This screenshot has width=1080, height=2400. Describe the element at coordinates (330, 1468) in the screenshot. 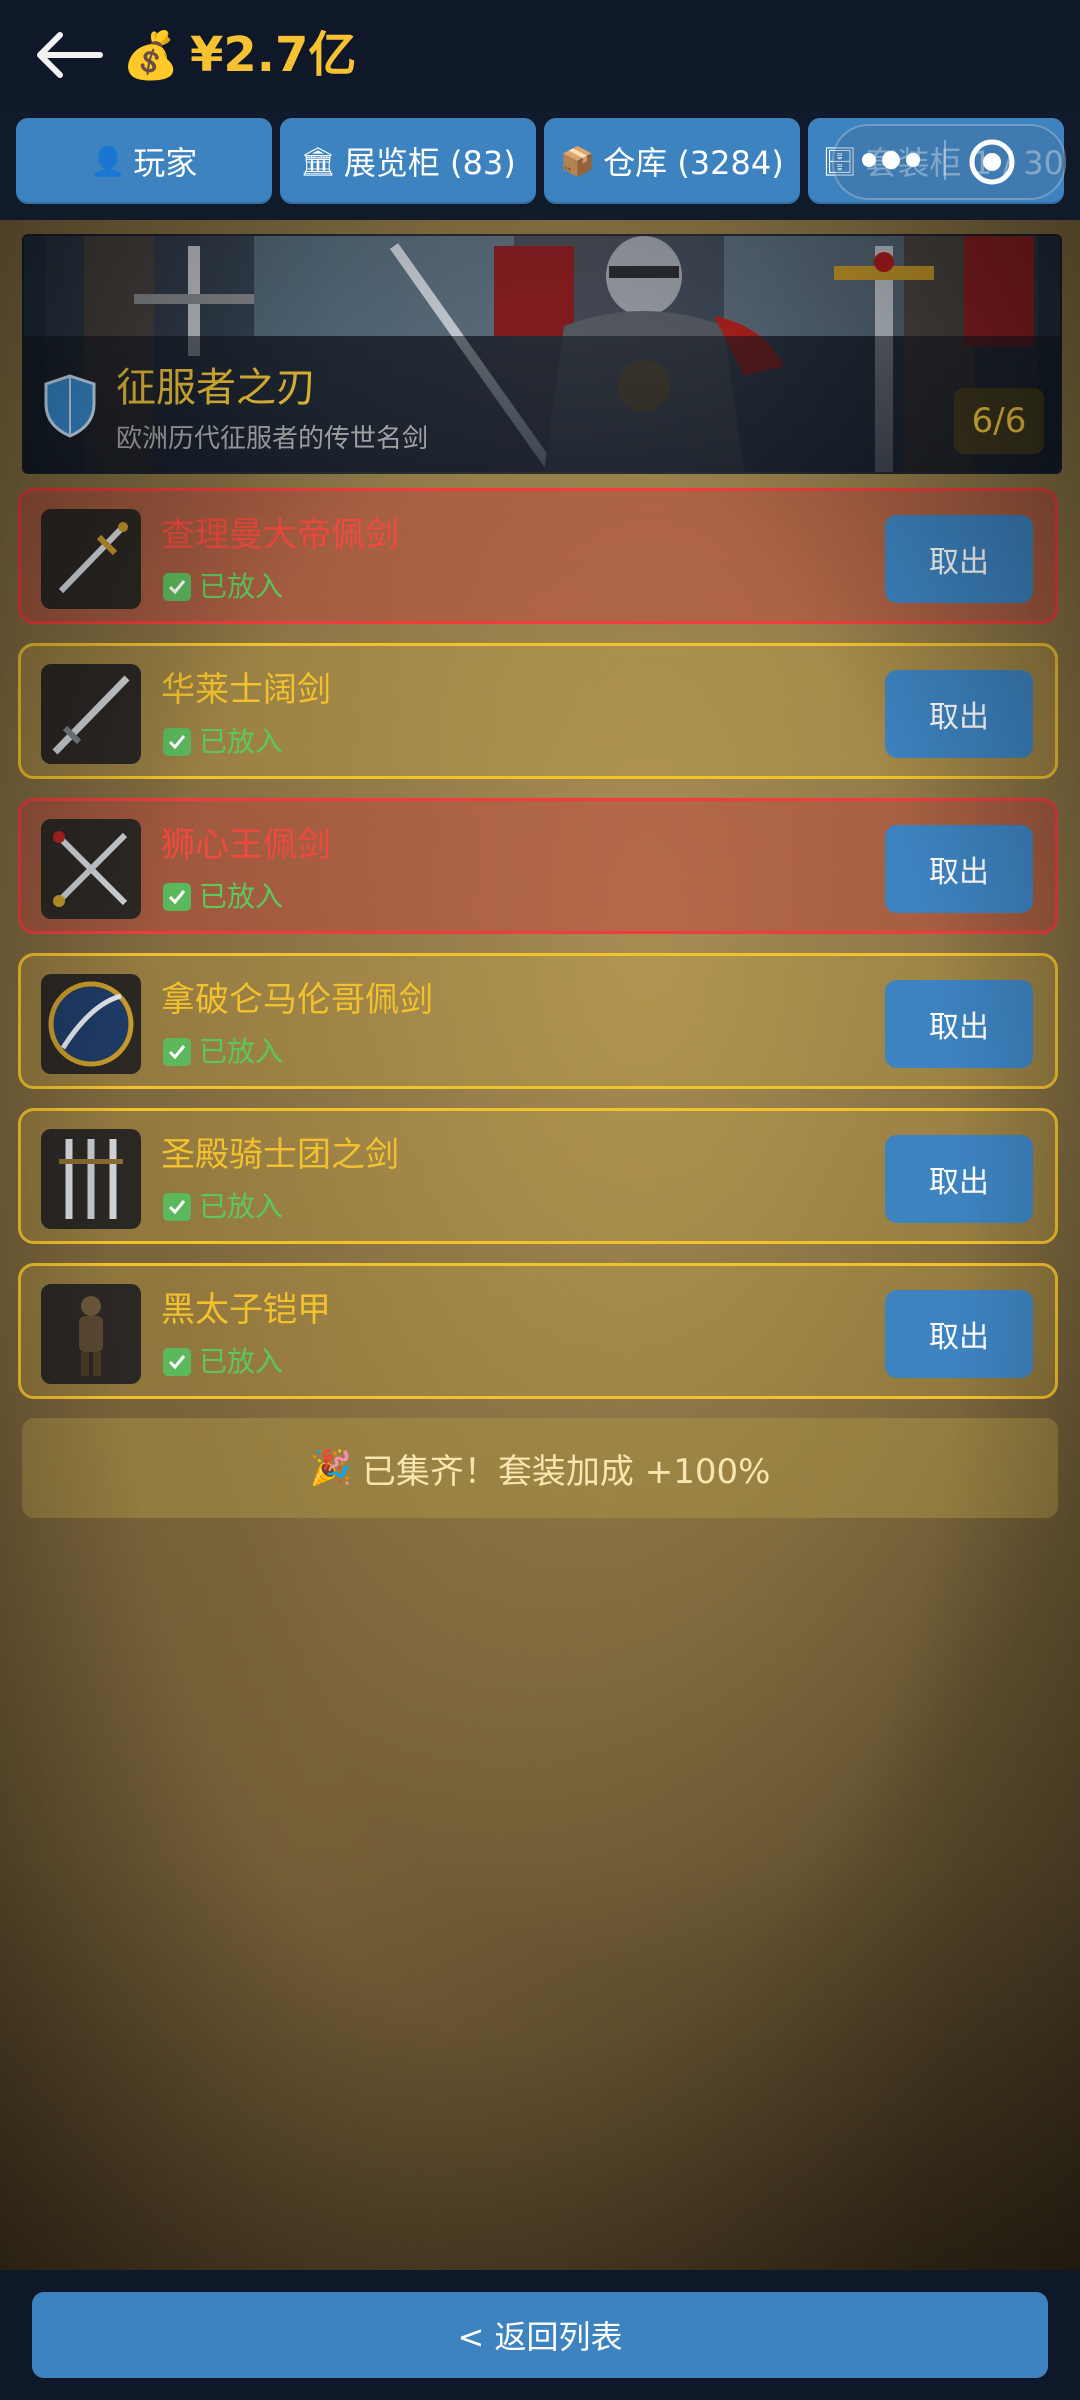

I see `party-popper-icon: 🎉` at that location.